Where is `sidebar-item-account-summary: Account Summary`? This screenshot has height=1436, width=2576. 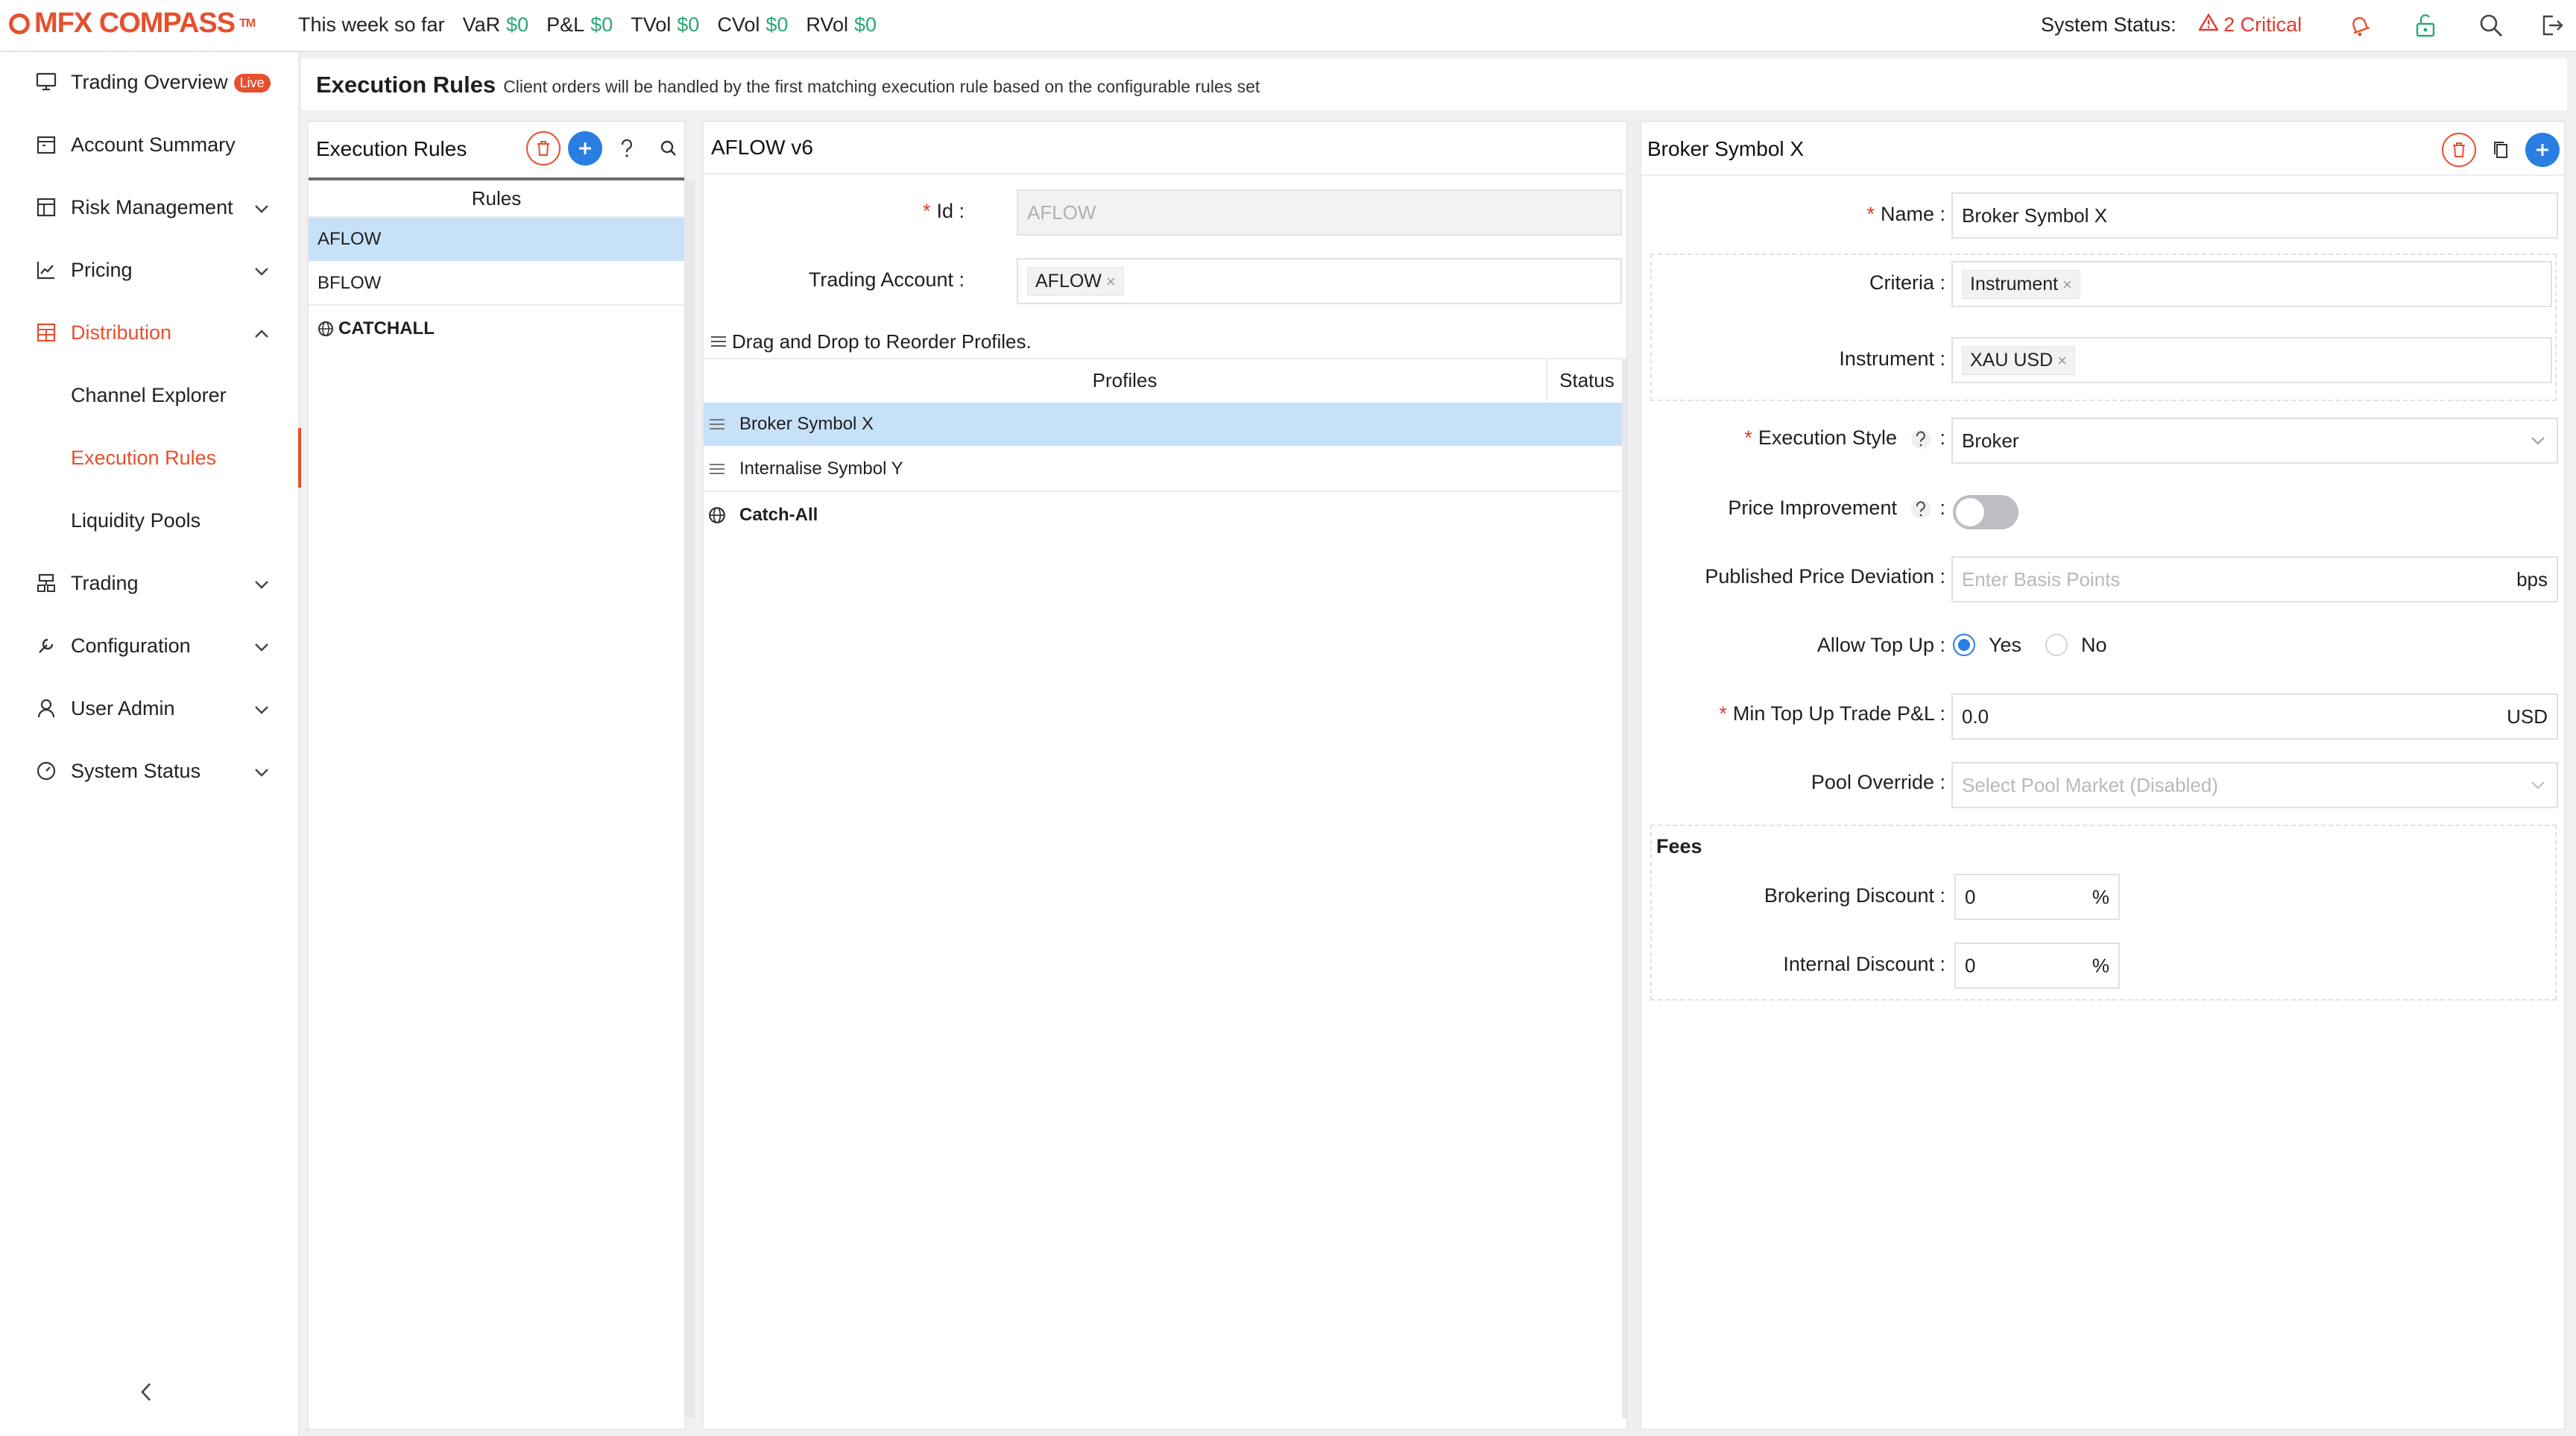 sidebar-item-account-summary: Account Summary is located at coordinates (149, 144).